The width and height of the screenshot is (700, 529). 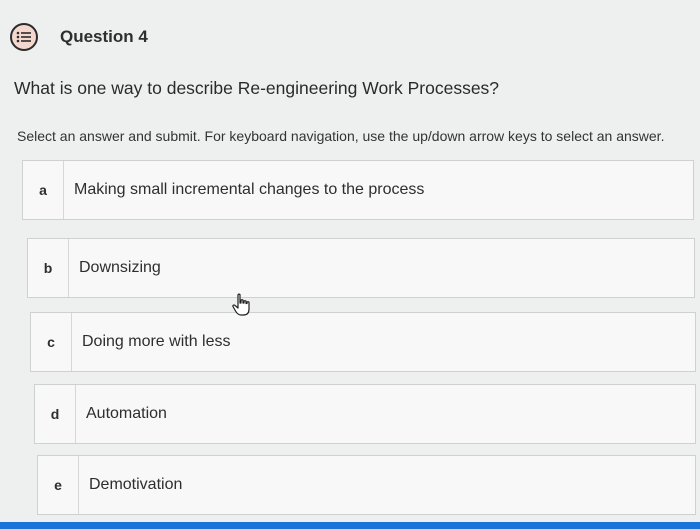 I want to click on option-letter: d, so click(x=55, y=414).